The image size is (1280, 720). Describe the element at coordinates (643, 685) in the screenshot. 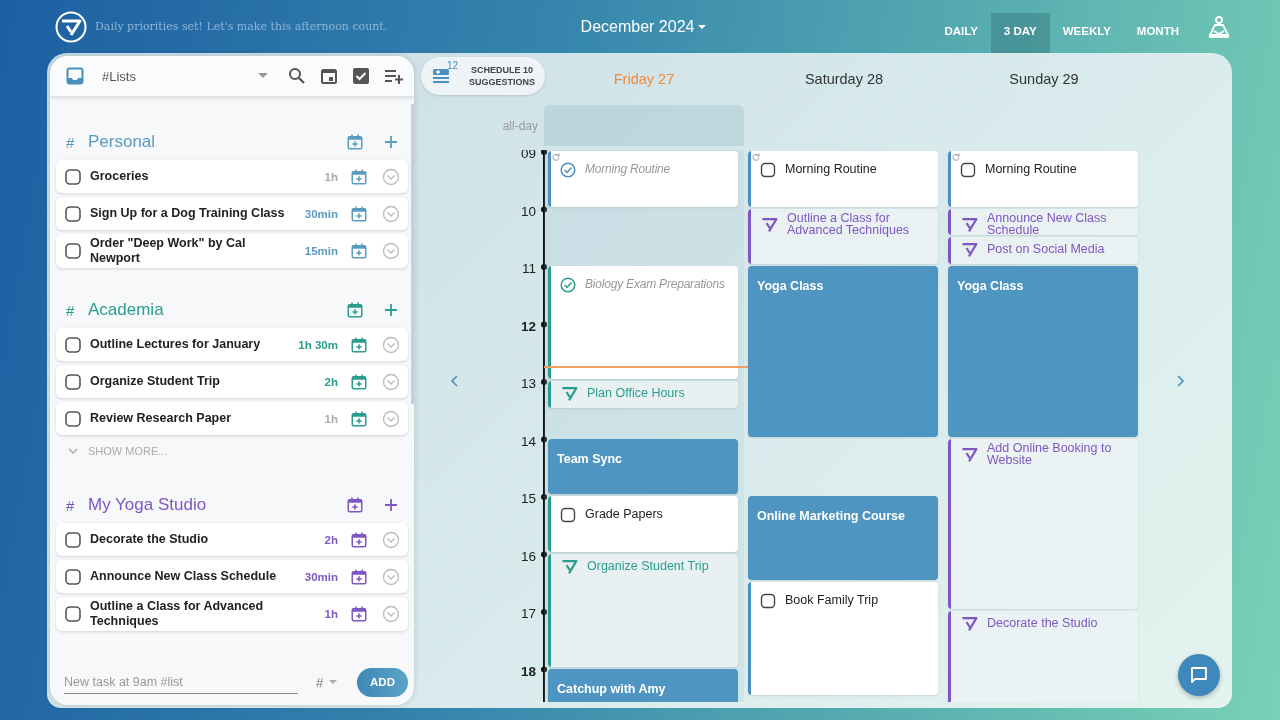

I see `event-card: Catchup with Amy` at that location.